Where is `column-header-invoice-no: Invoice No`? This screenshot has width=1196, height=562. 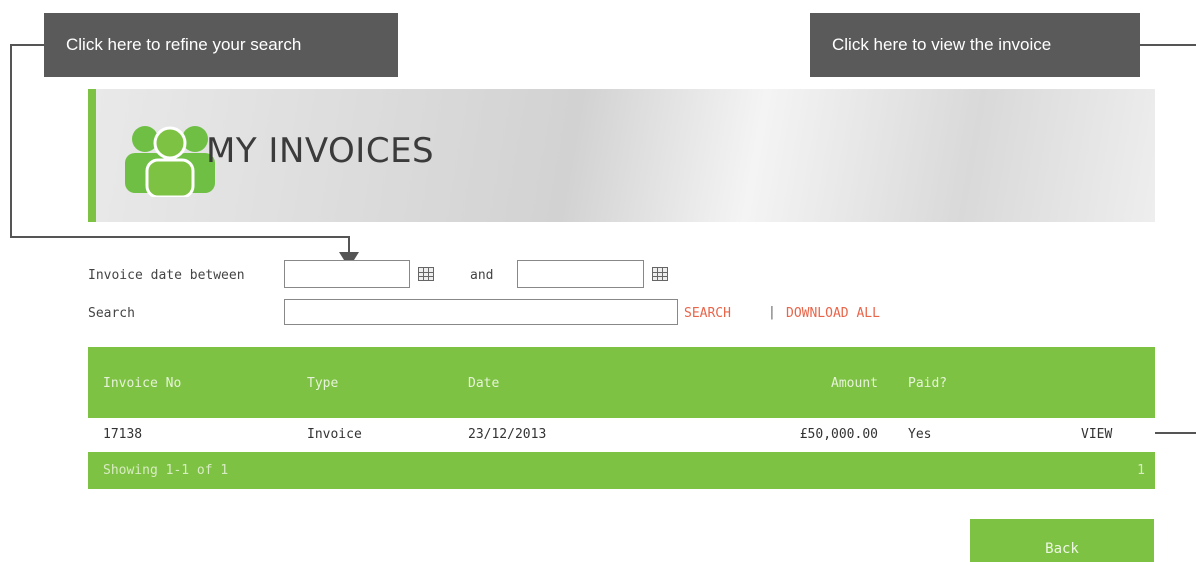
column-header-invoice-no: Invoice No is located at coordinates (142, 383).